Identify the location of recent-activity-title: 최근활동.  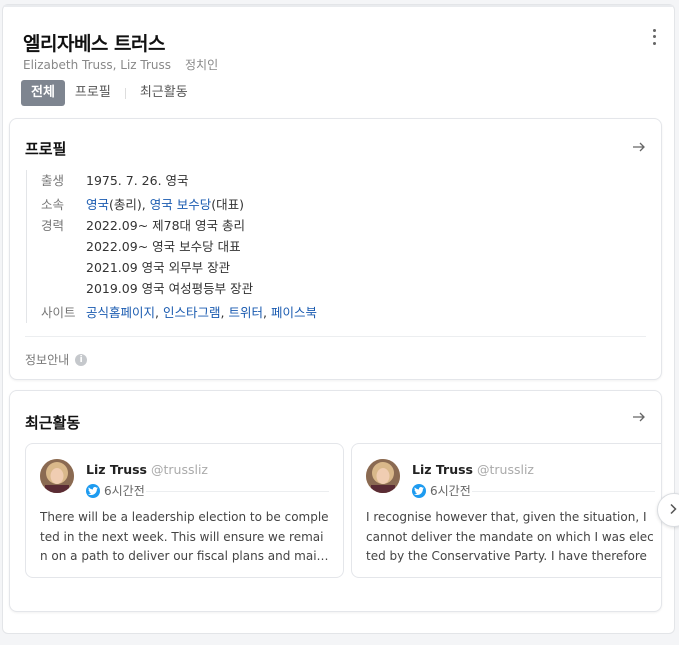
(53, 423).